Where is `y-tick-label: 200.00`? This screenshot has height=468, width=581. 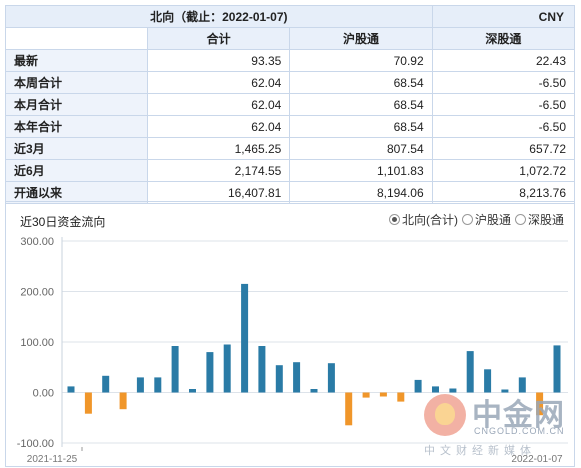 y-tick-label: 200.00 is located at coordinates (37, 293).